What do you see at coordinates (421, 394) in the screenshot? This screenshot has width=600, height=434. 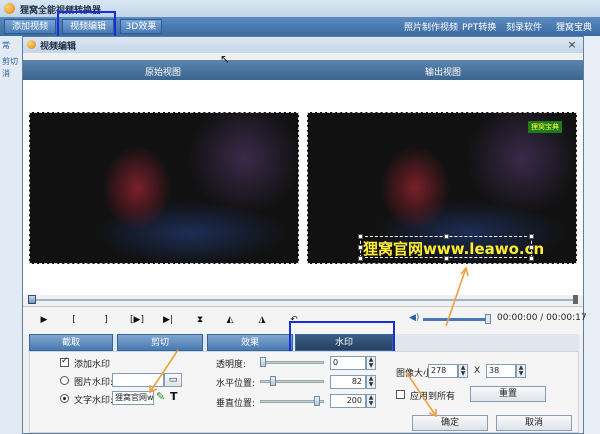 I see `arrow-to-ok-button` at bounding box center [421, 394].